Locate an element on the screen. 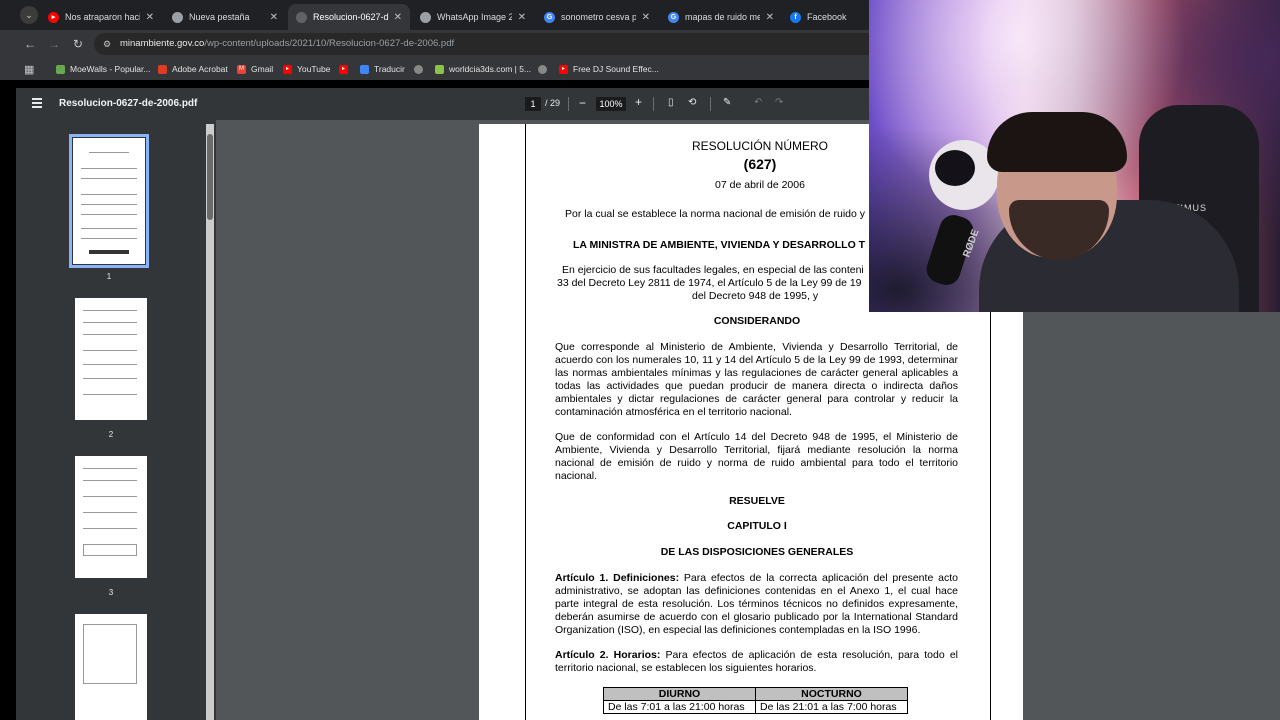 The height and width of the screenshot is (720, 1280). resolves-heading: RESUELVE is located at coordinates (757, 501).